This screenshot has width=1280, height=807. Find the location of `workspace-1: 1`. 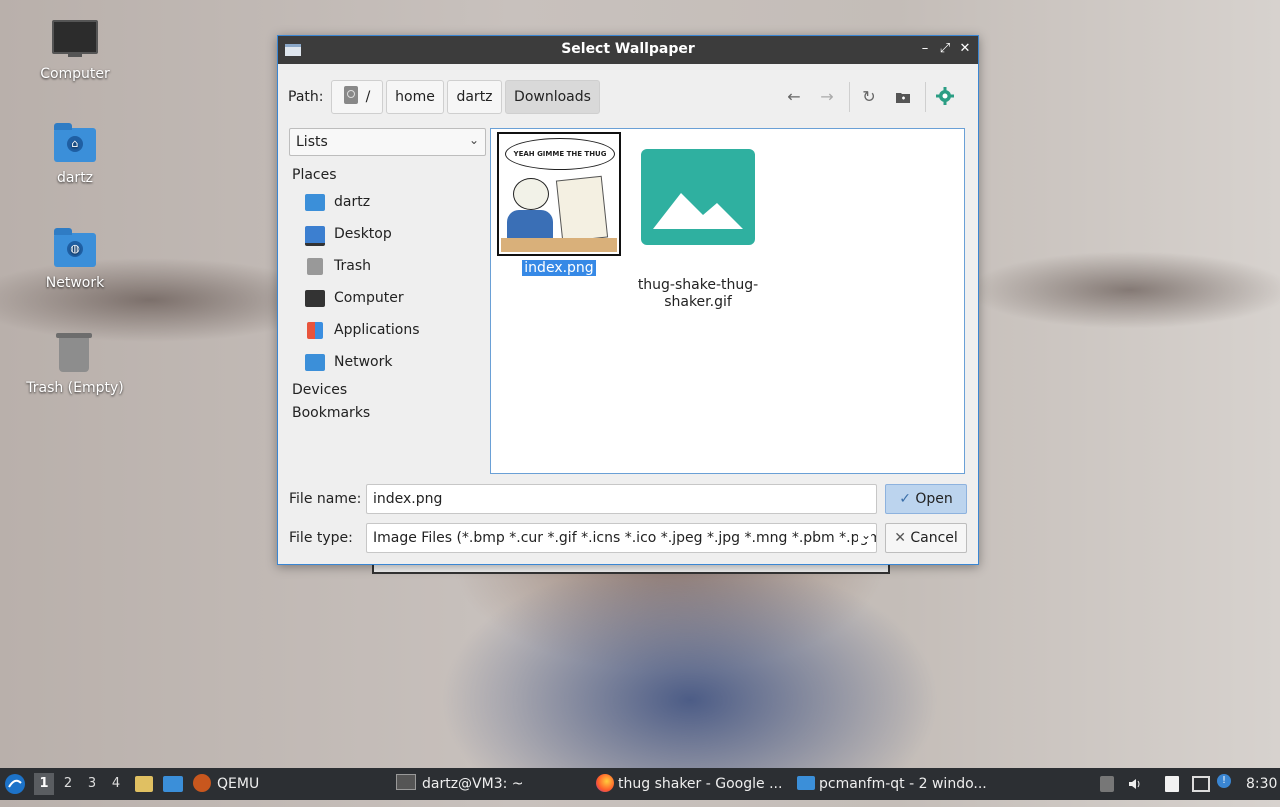

workspace-1: 1 is located at coordinates (44, 784).